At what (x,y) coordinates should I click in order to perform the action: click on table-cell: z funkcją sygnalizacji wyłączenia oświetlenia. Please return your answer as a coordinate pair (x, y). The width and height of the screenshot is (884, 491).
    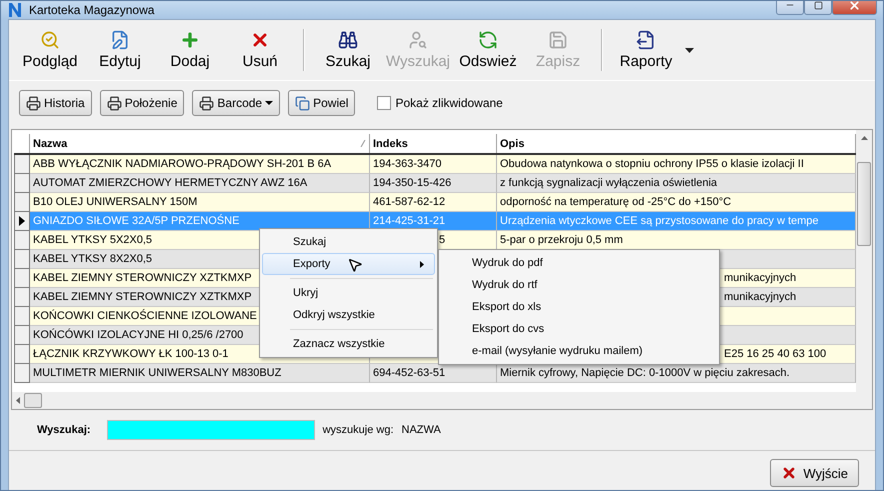
    Looking at the image, I should click on (609, 183).